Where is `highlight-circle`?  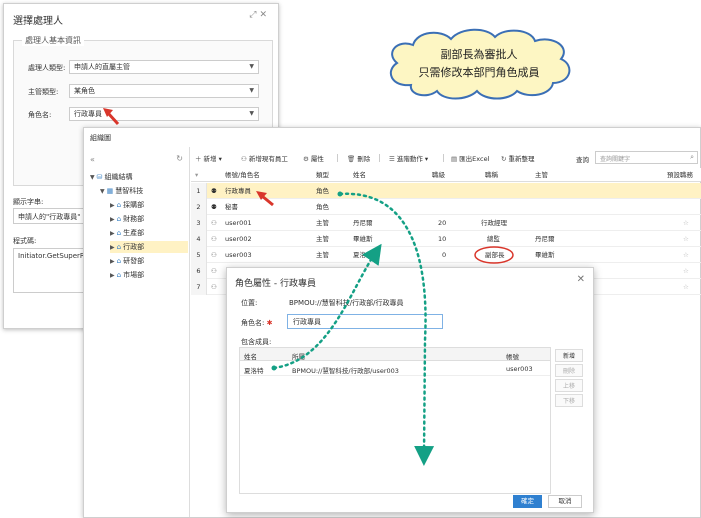 highlight-circle is located at coordinates (494, 255).